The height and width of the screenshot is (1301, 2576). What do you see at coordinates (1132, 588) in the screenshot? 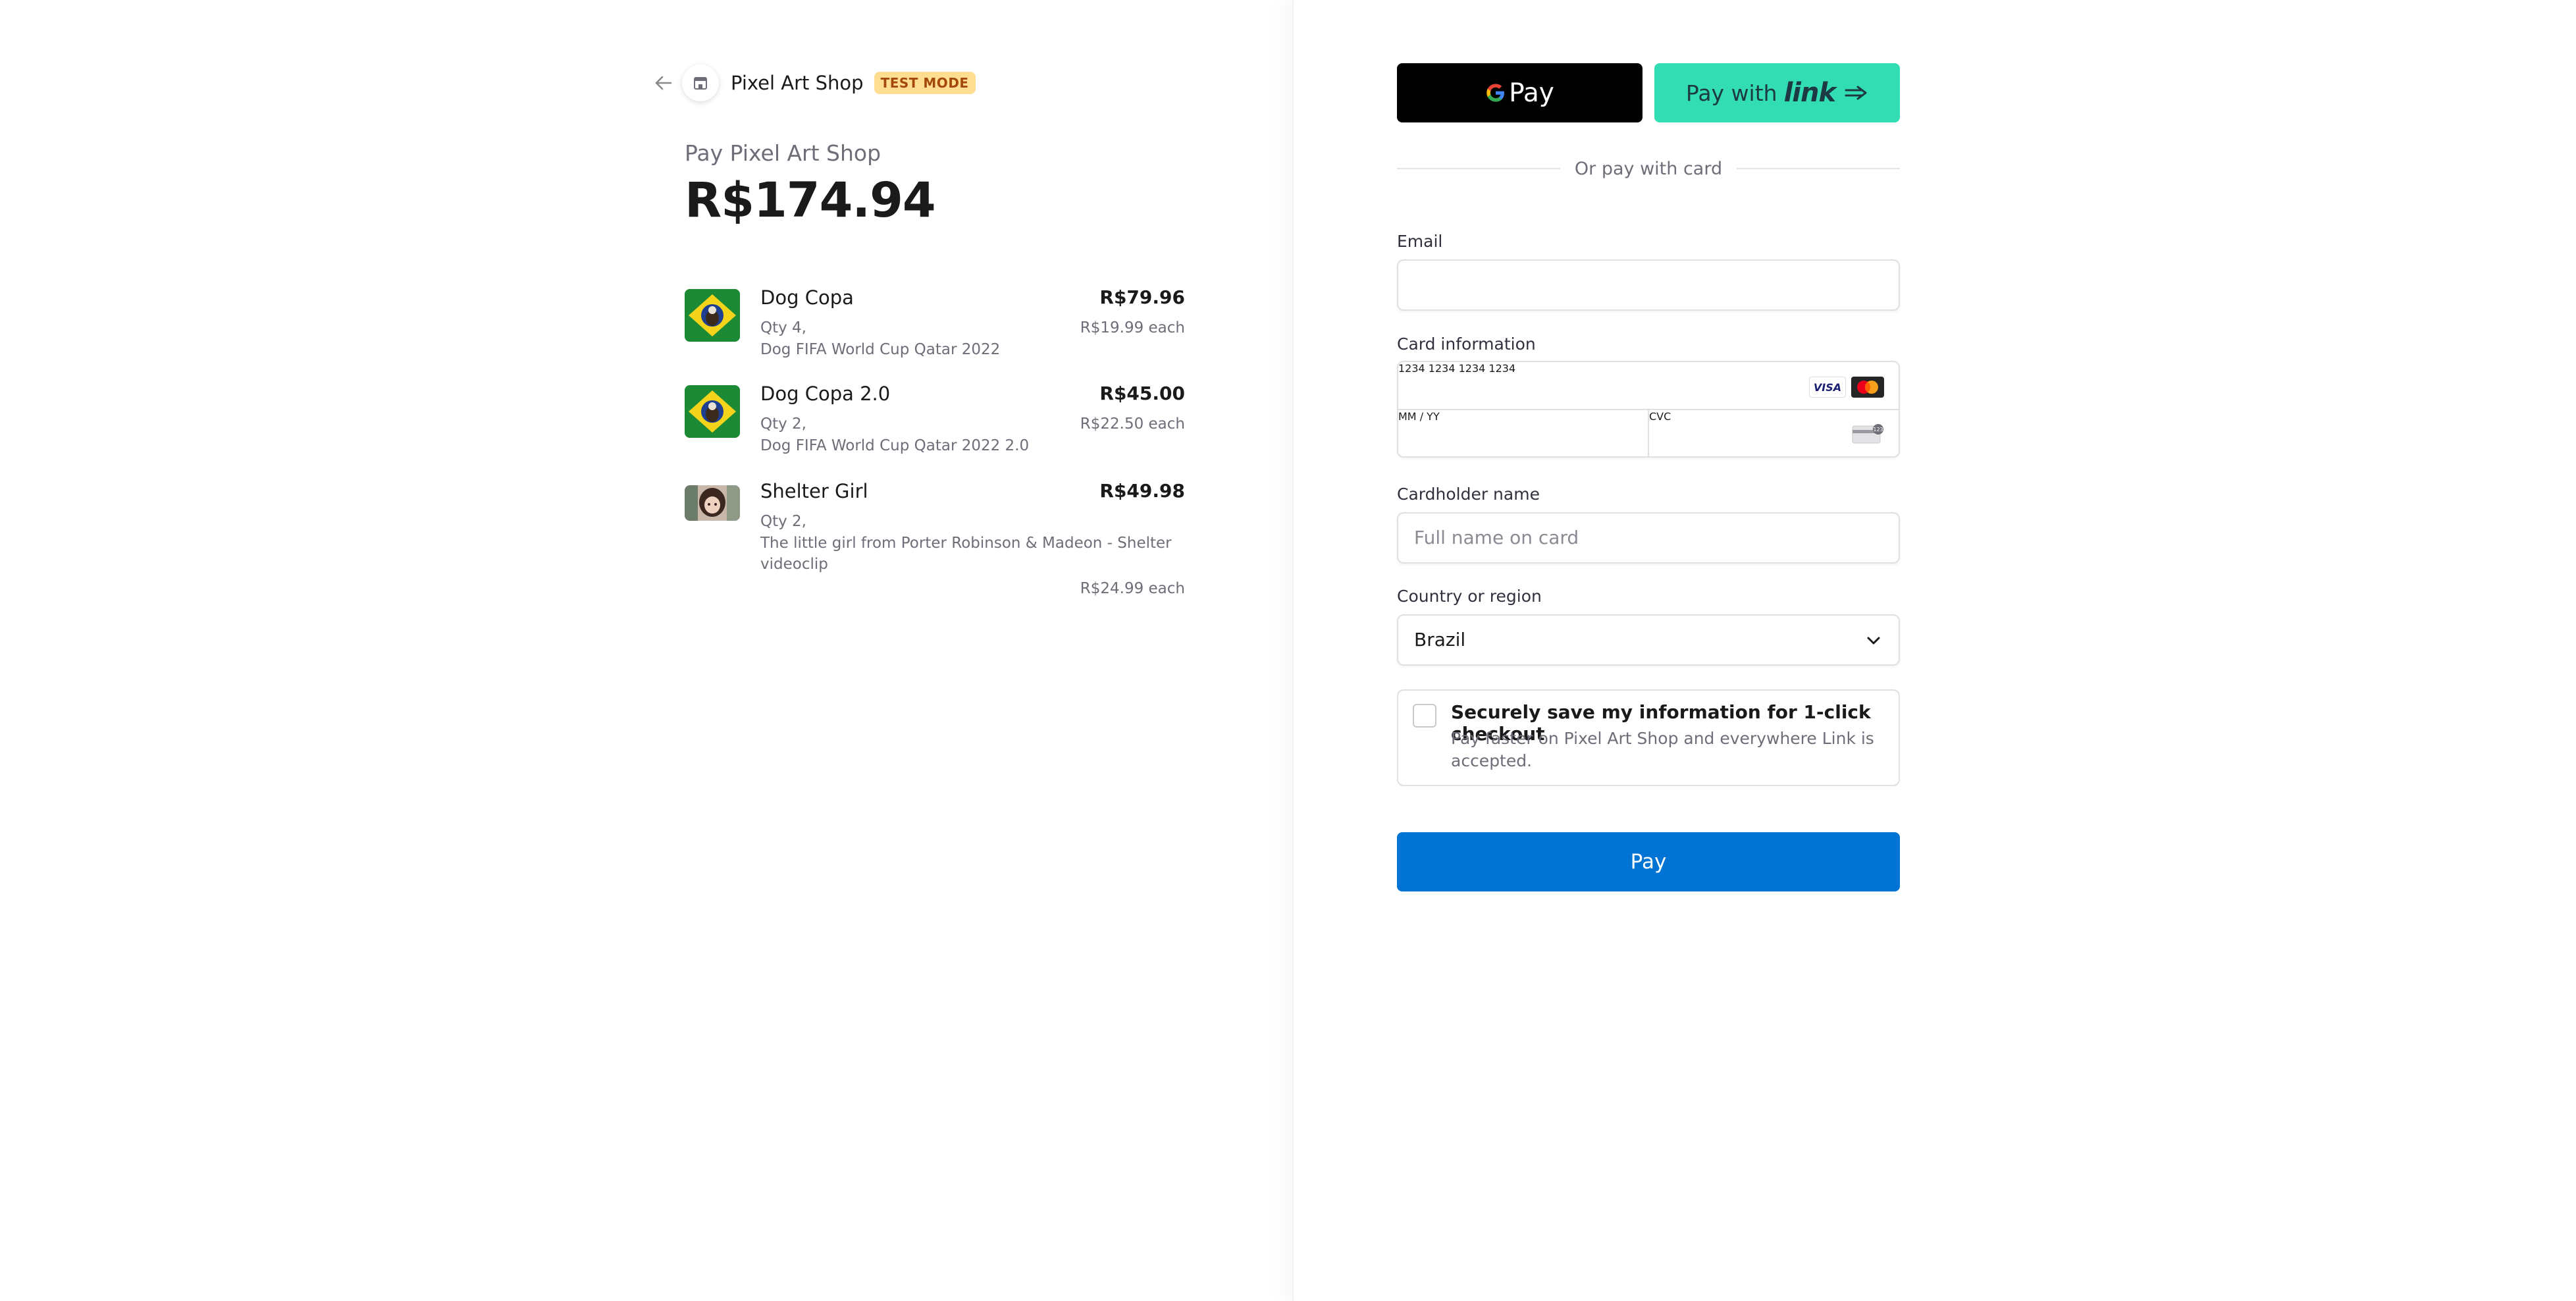
I see `item-unit-price: R$24.99 each` at bounding box center [1132, 588].